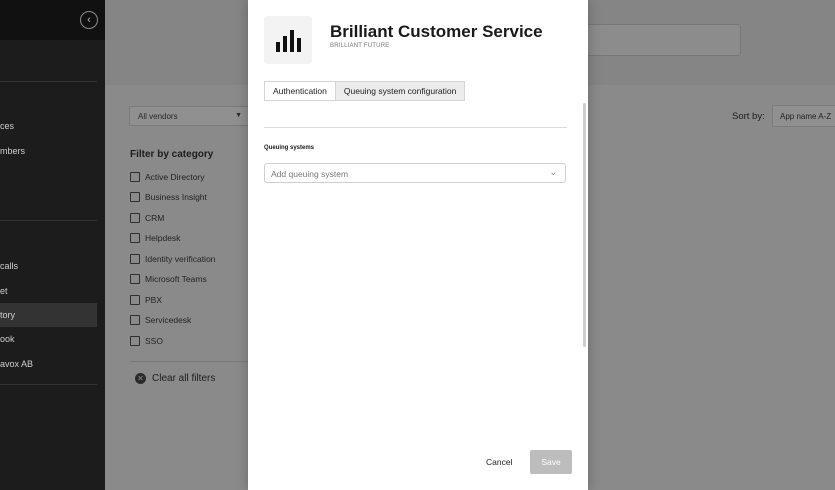  I want to click on category-checkbox: Microsoft Teams, so click(168, 279).